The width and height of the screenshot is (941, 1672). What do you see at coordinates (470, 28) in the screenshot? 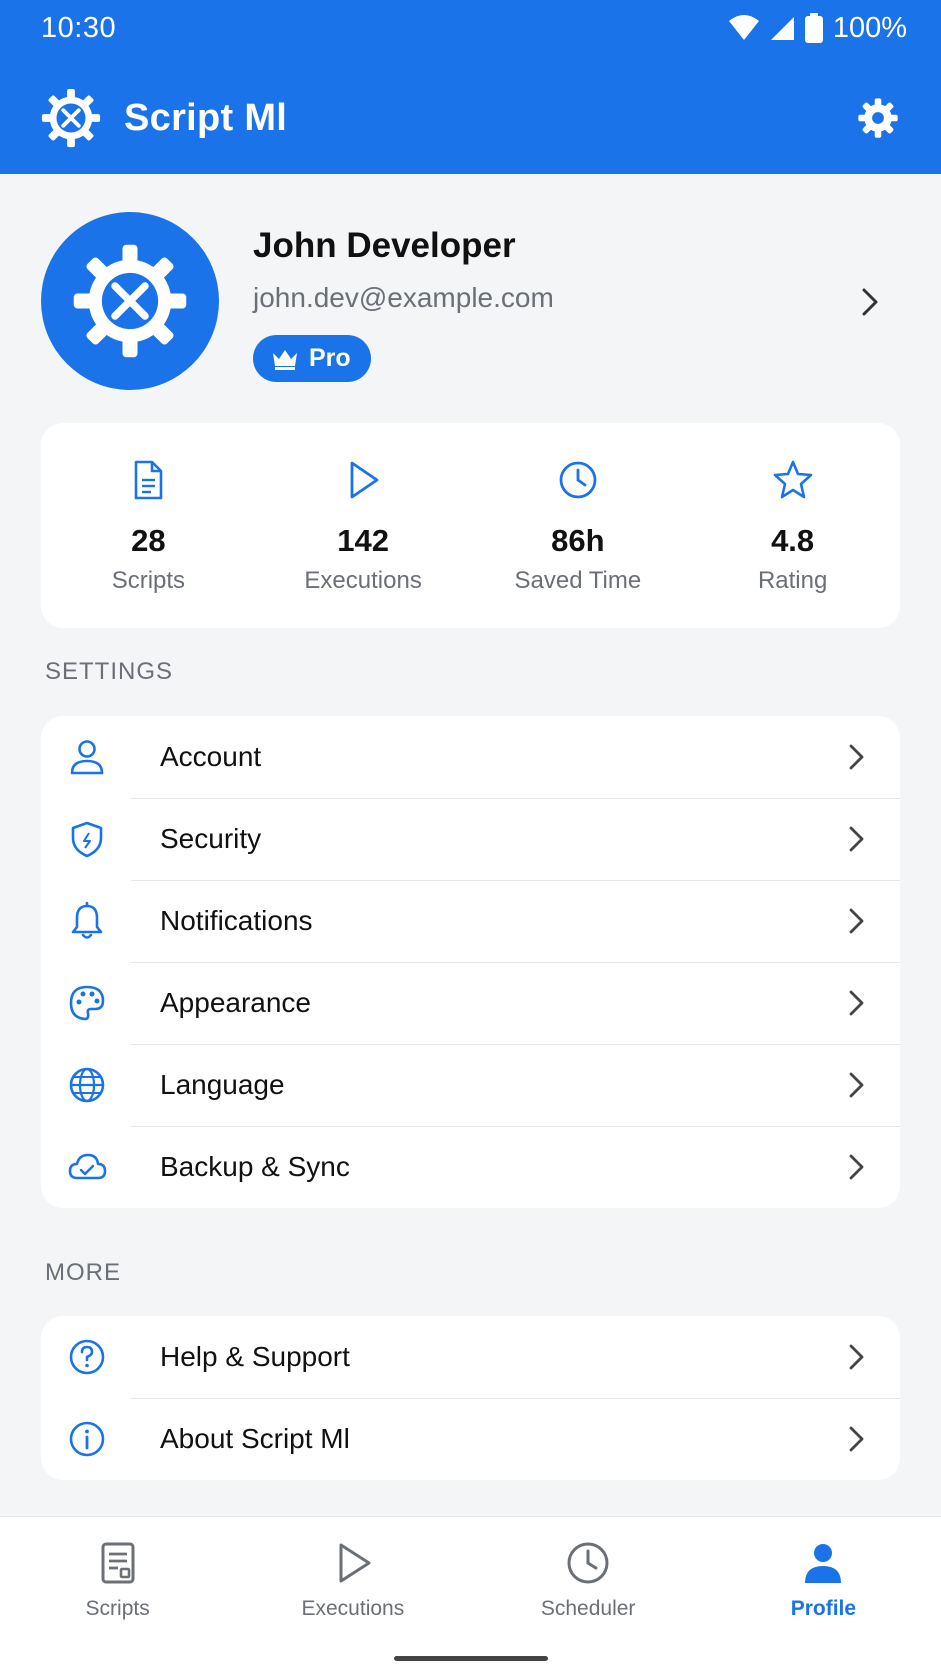
I see `status-bar: 10:30 100%` at bounding box center [470, 28].